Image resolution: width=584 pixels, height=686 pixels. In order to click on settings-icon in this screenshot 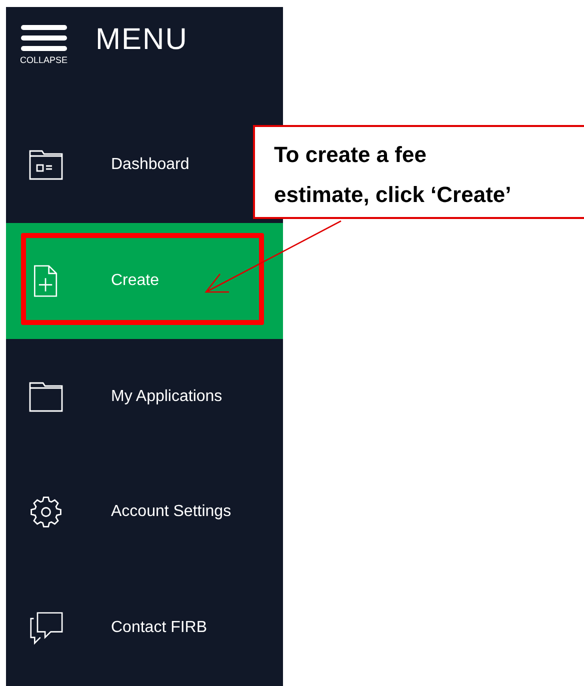, I will do `click(46, 512)`.